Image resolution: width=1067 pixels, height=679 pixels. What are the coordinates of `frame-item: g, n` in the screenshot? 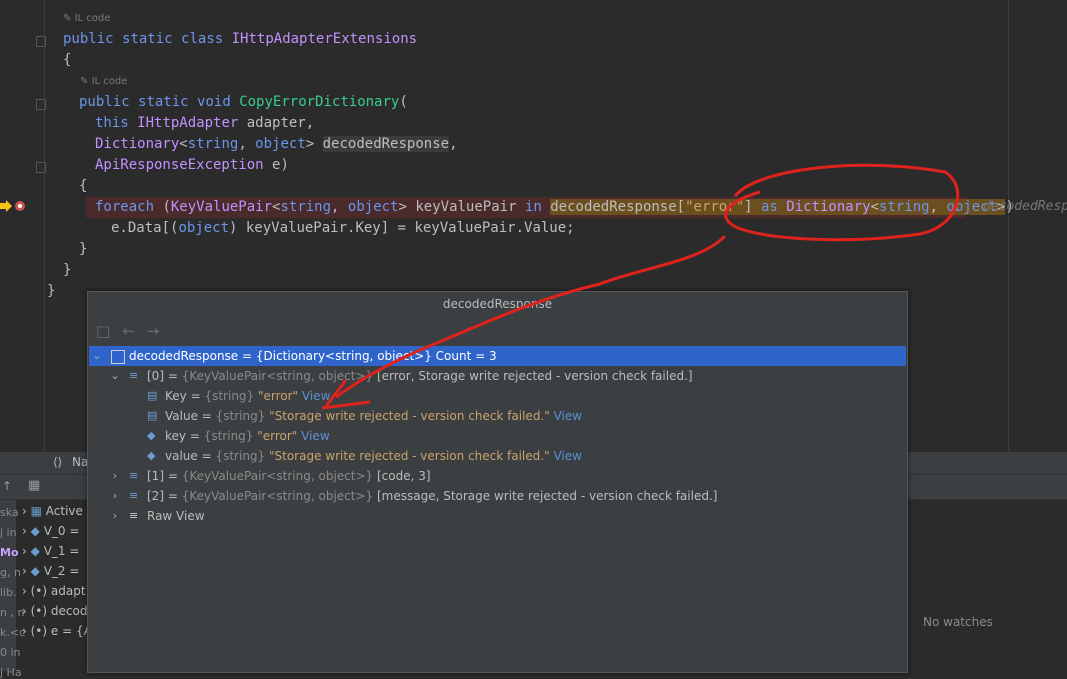 It's located at (10, 572).